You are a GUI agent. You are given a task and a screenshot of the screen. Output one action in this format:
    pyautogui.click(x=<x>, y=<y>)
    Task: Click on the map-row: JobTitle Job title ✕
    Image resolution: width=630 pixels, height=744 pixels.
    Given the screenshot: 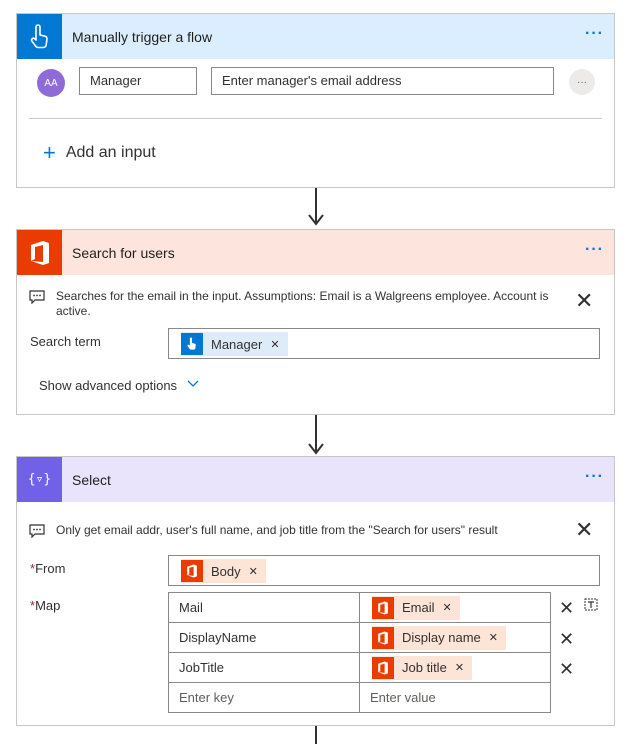 What is the action you would take?
    pyautogui.click(x=359, y=667)
    